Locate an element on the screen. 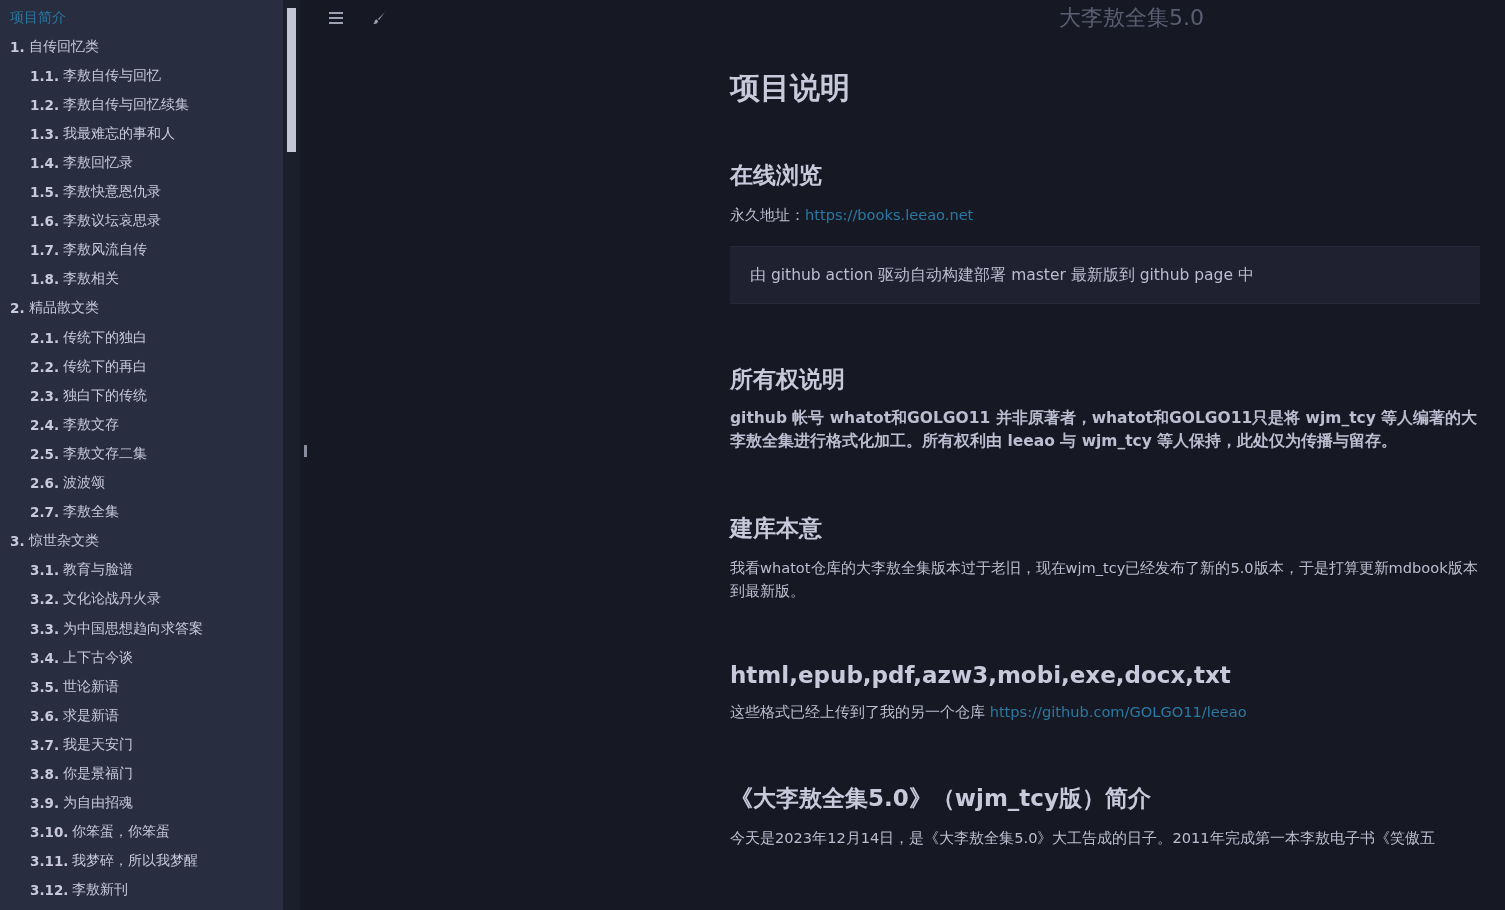  sidebar-item: 3.9. 为自由招魂 is located at coordinates (141, 803).